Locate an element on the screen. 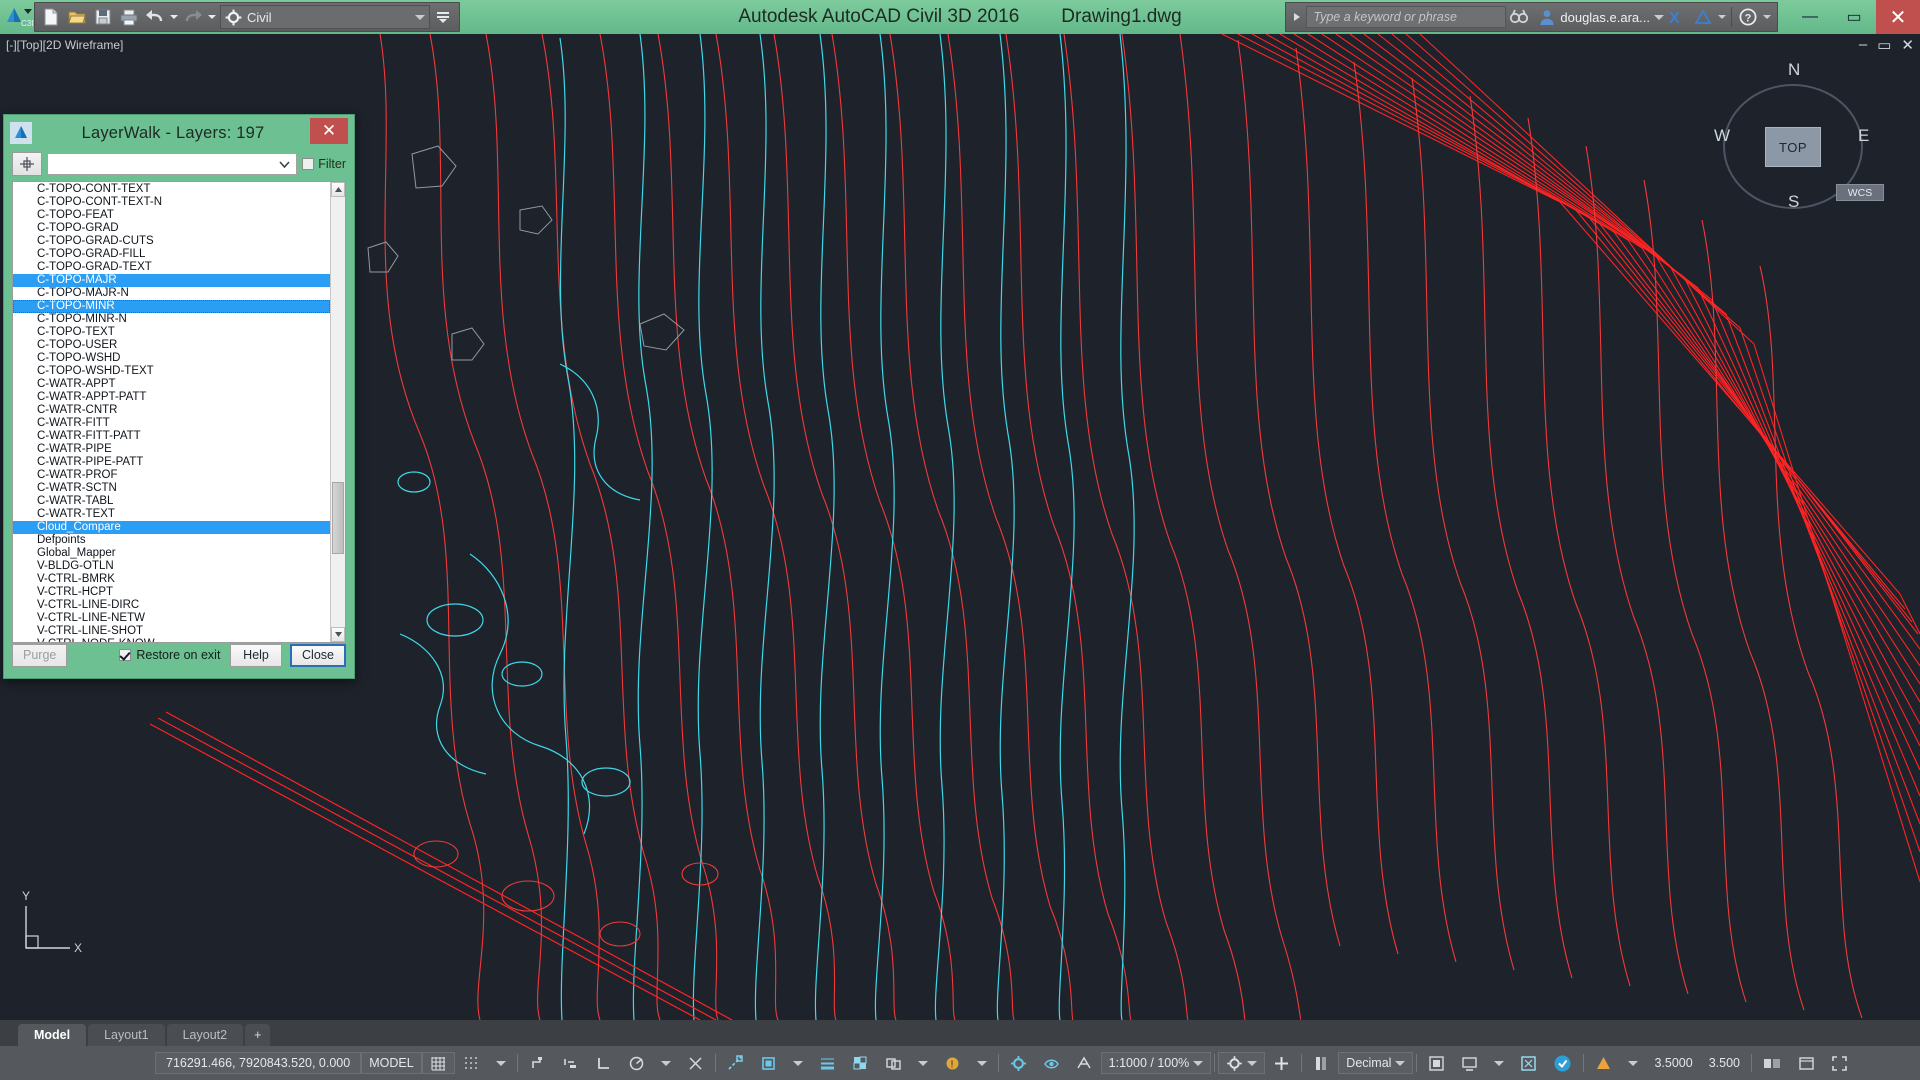 Image resolution: width=1920 pixels, height=1080 pixels. layer-list-item: C-TOPO-GRAD-CUTS is located at coordinates (171, 241).